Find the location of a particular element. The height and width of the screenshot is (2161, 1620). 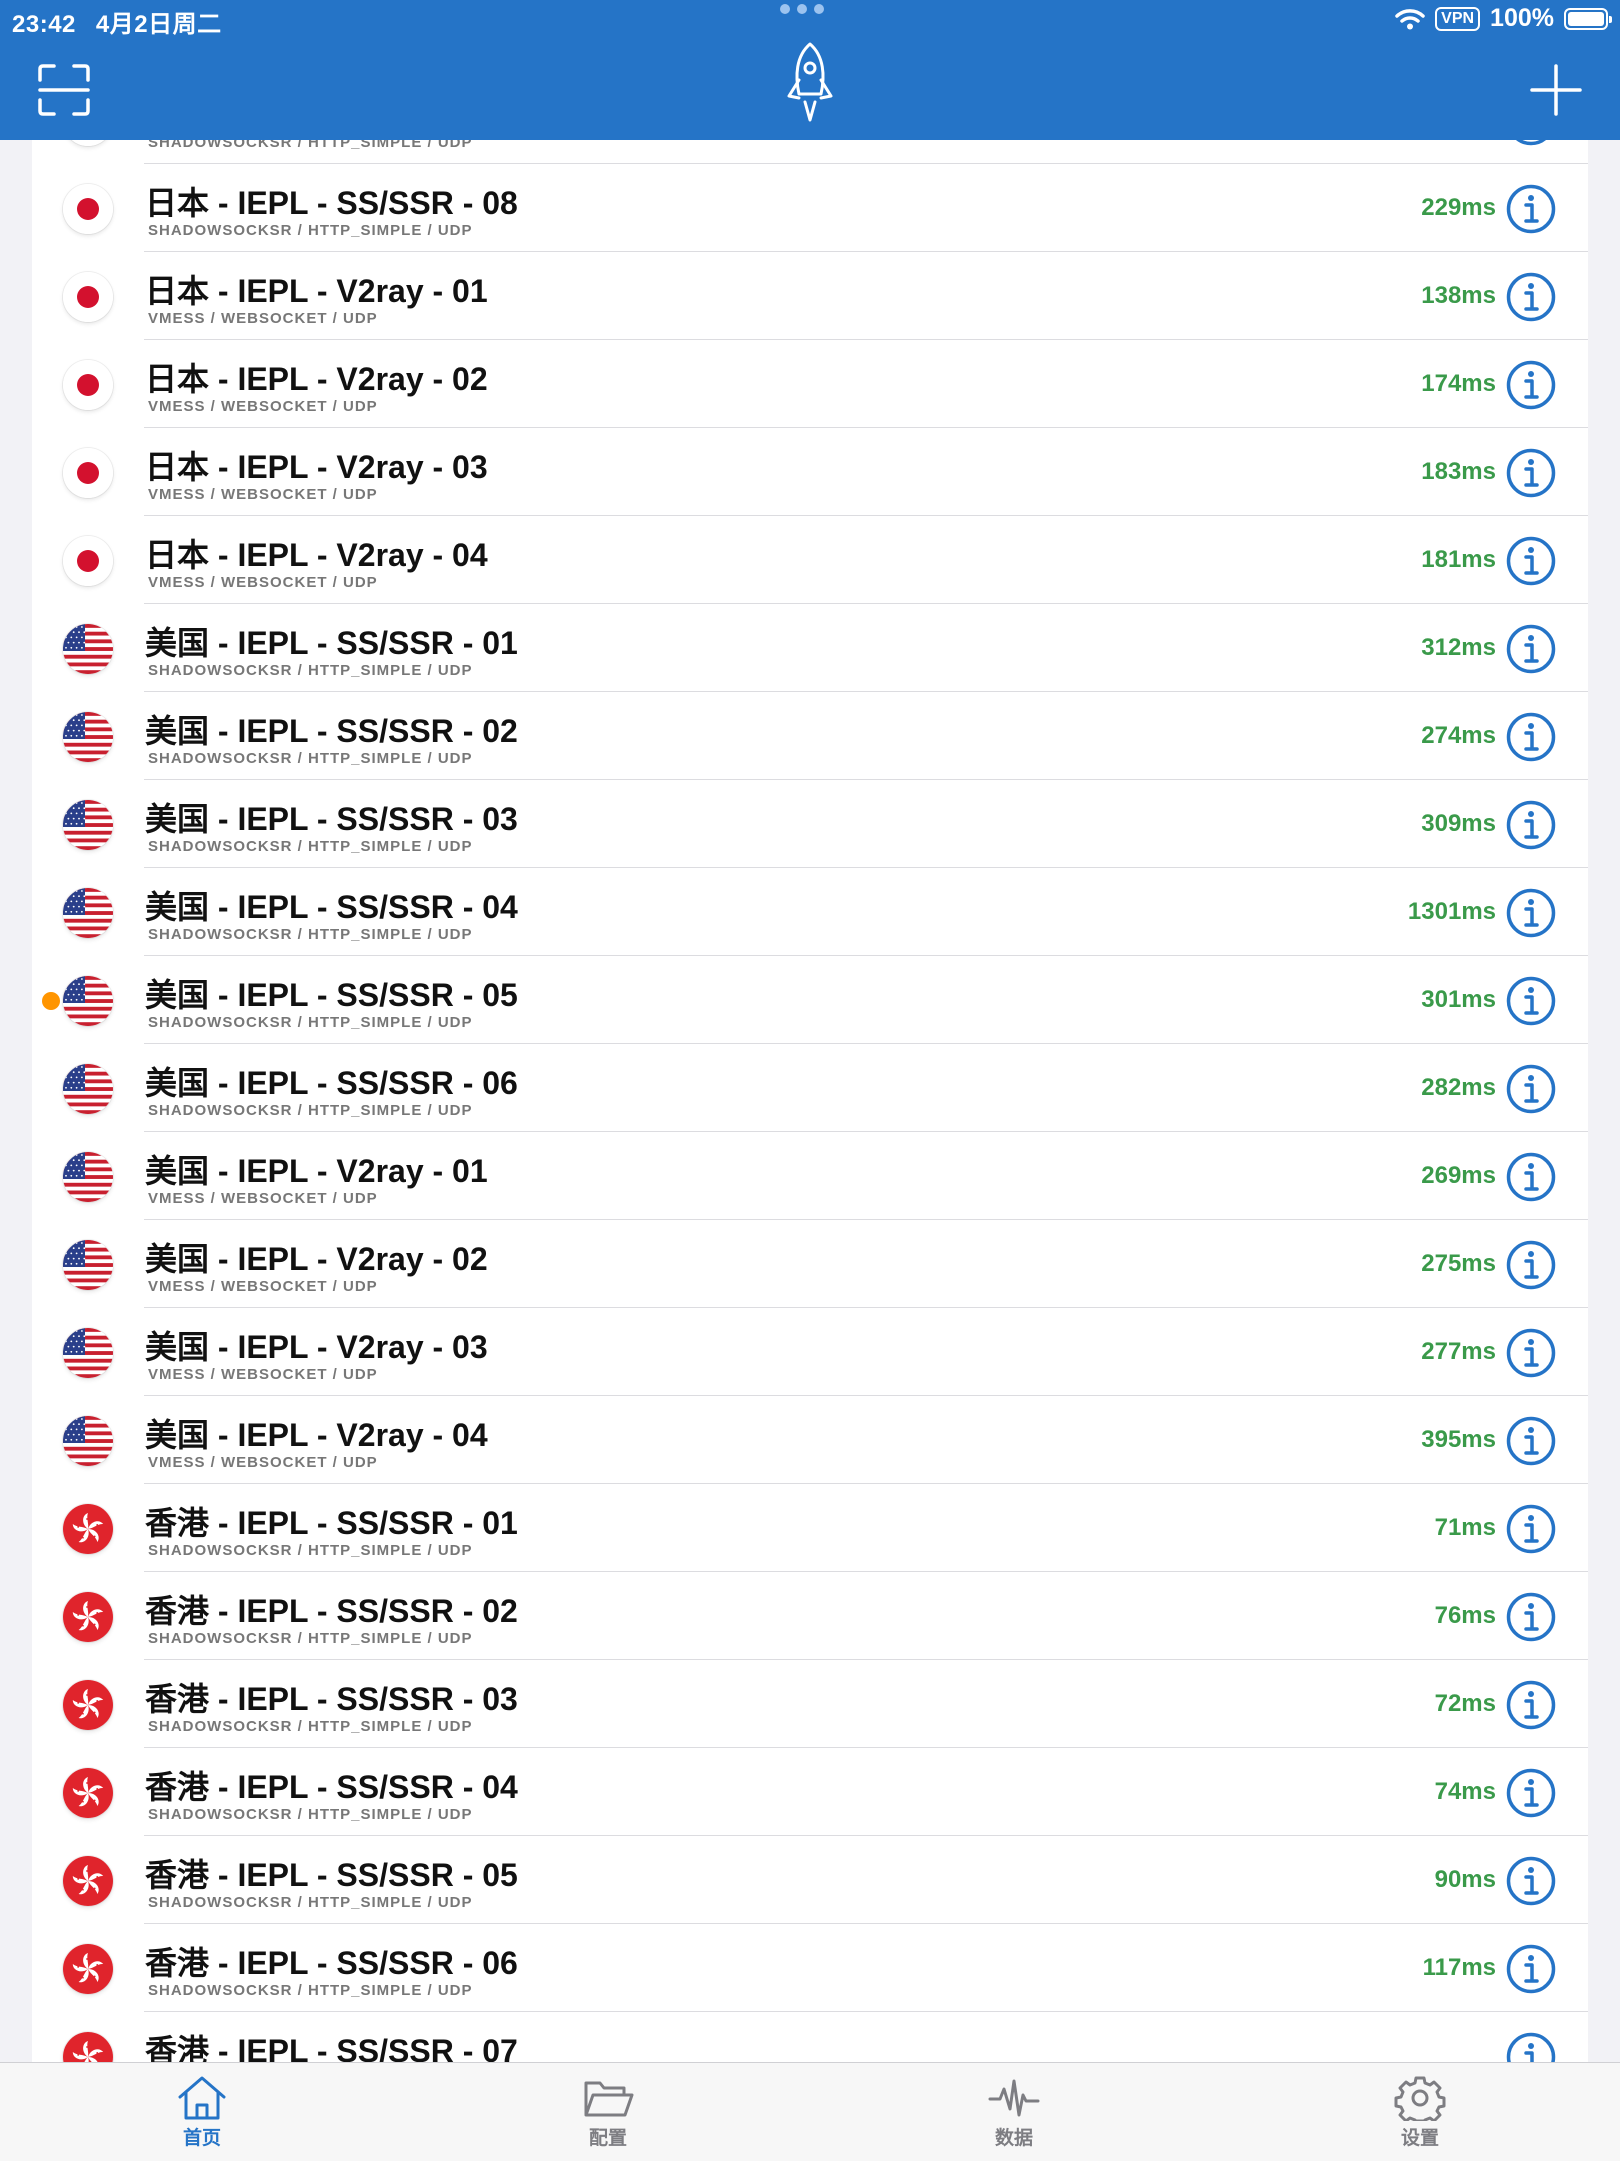

server-latency: 138ms is located at coordinates (1458, 295).